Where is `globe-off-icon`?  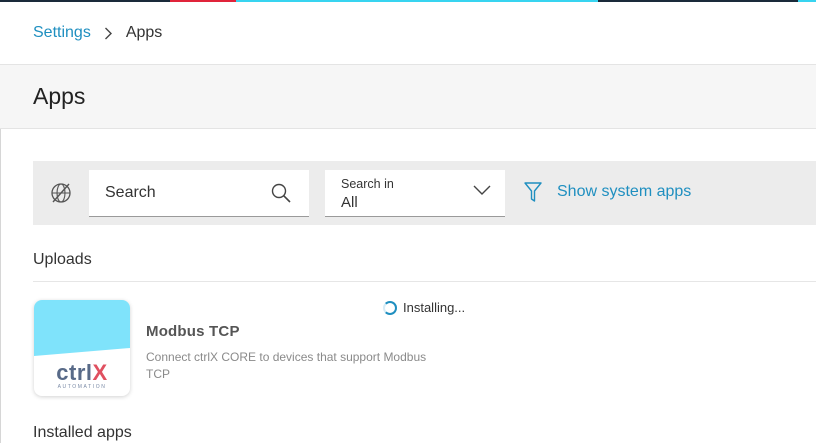
globe-off-icon is located at coordinates (61, 193).